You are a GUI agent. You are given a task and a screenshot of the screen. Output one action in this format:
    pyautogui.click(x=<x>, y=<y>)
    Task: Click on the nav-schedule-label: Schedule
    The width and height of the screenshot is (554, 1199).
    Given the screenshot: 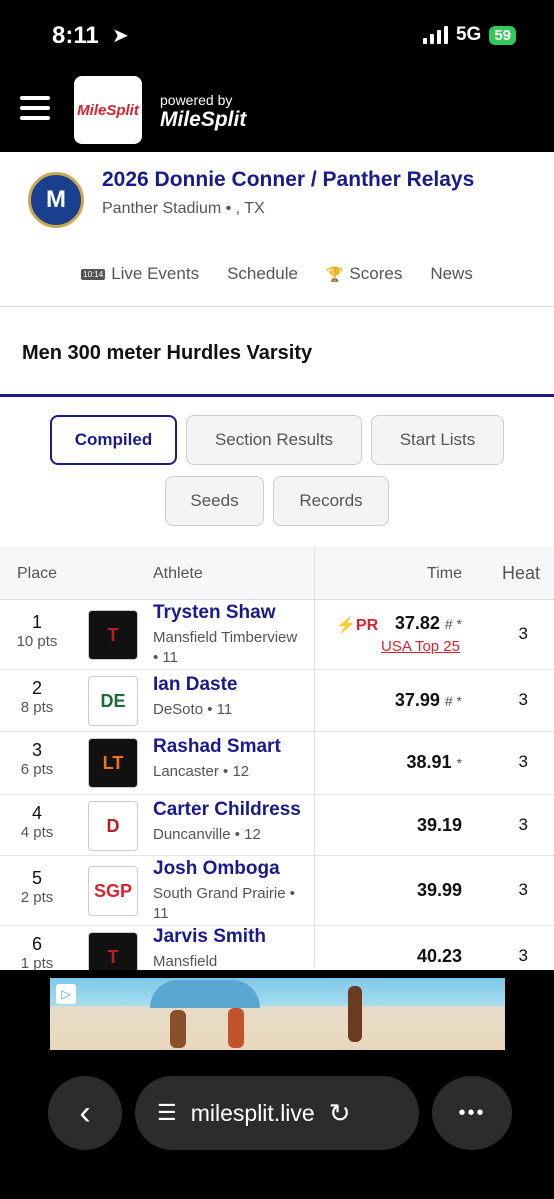 What is the action you would take?
    pyautogui.click(x=262, y=273)
    